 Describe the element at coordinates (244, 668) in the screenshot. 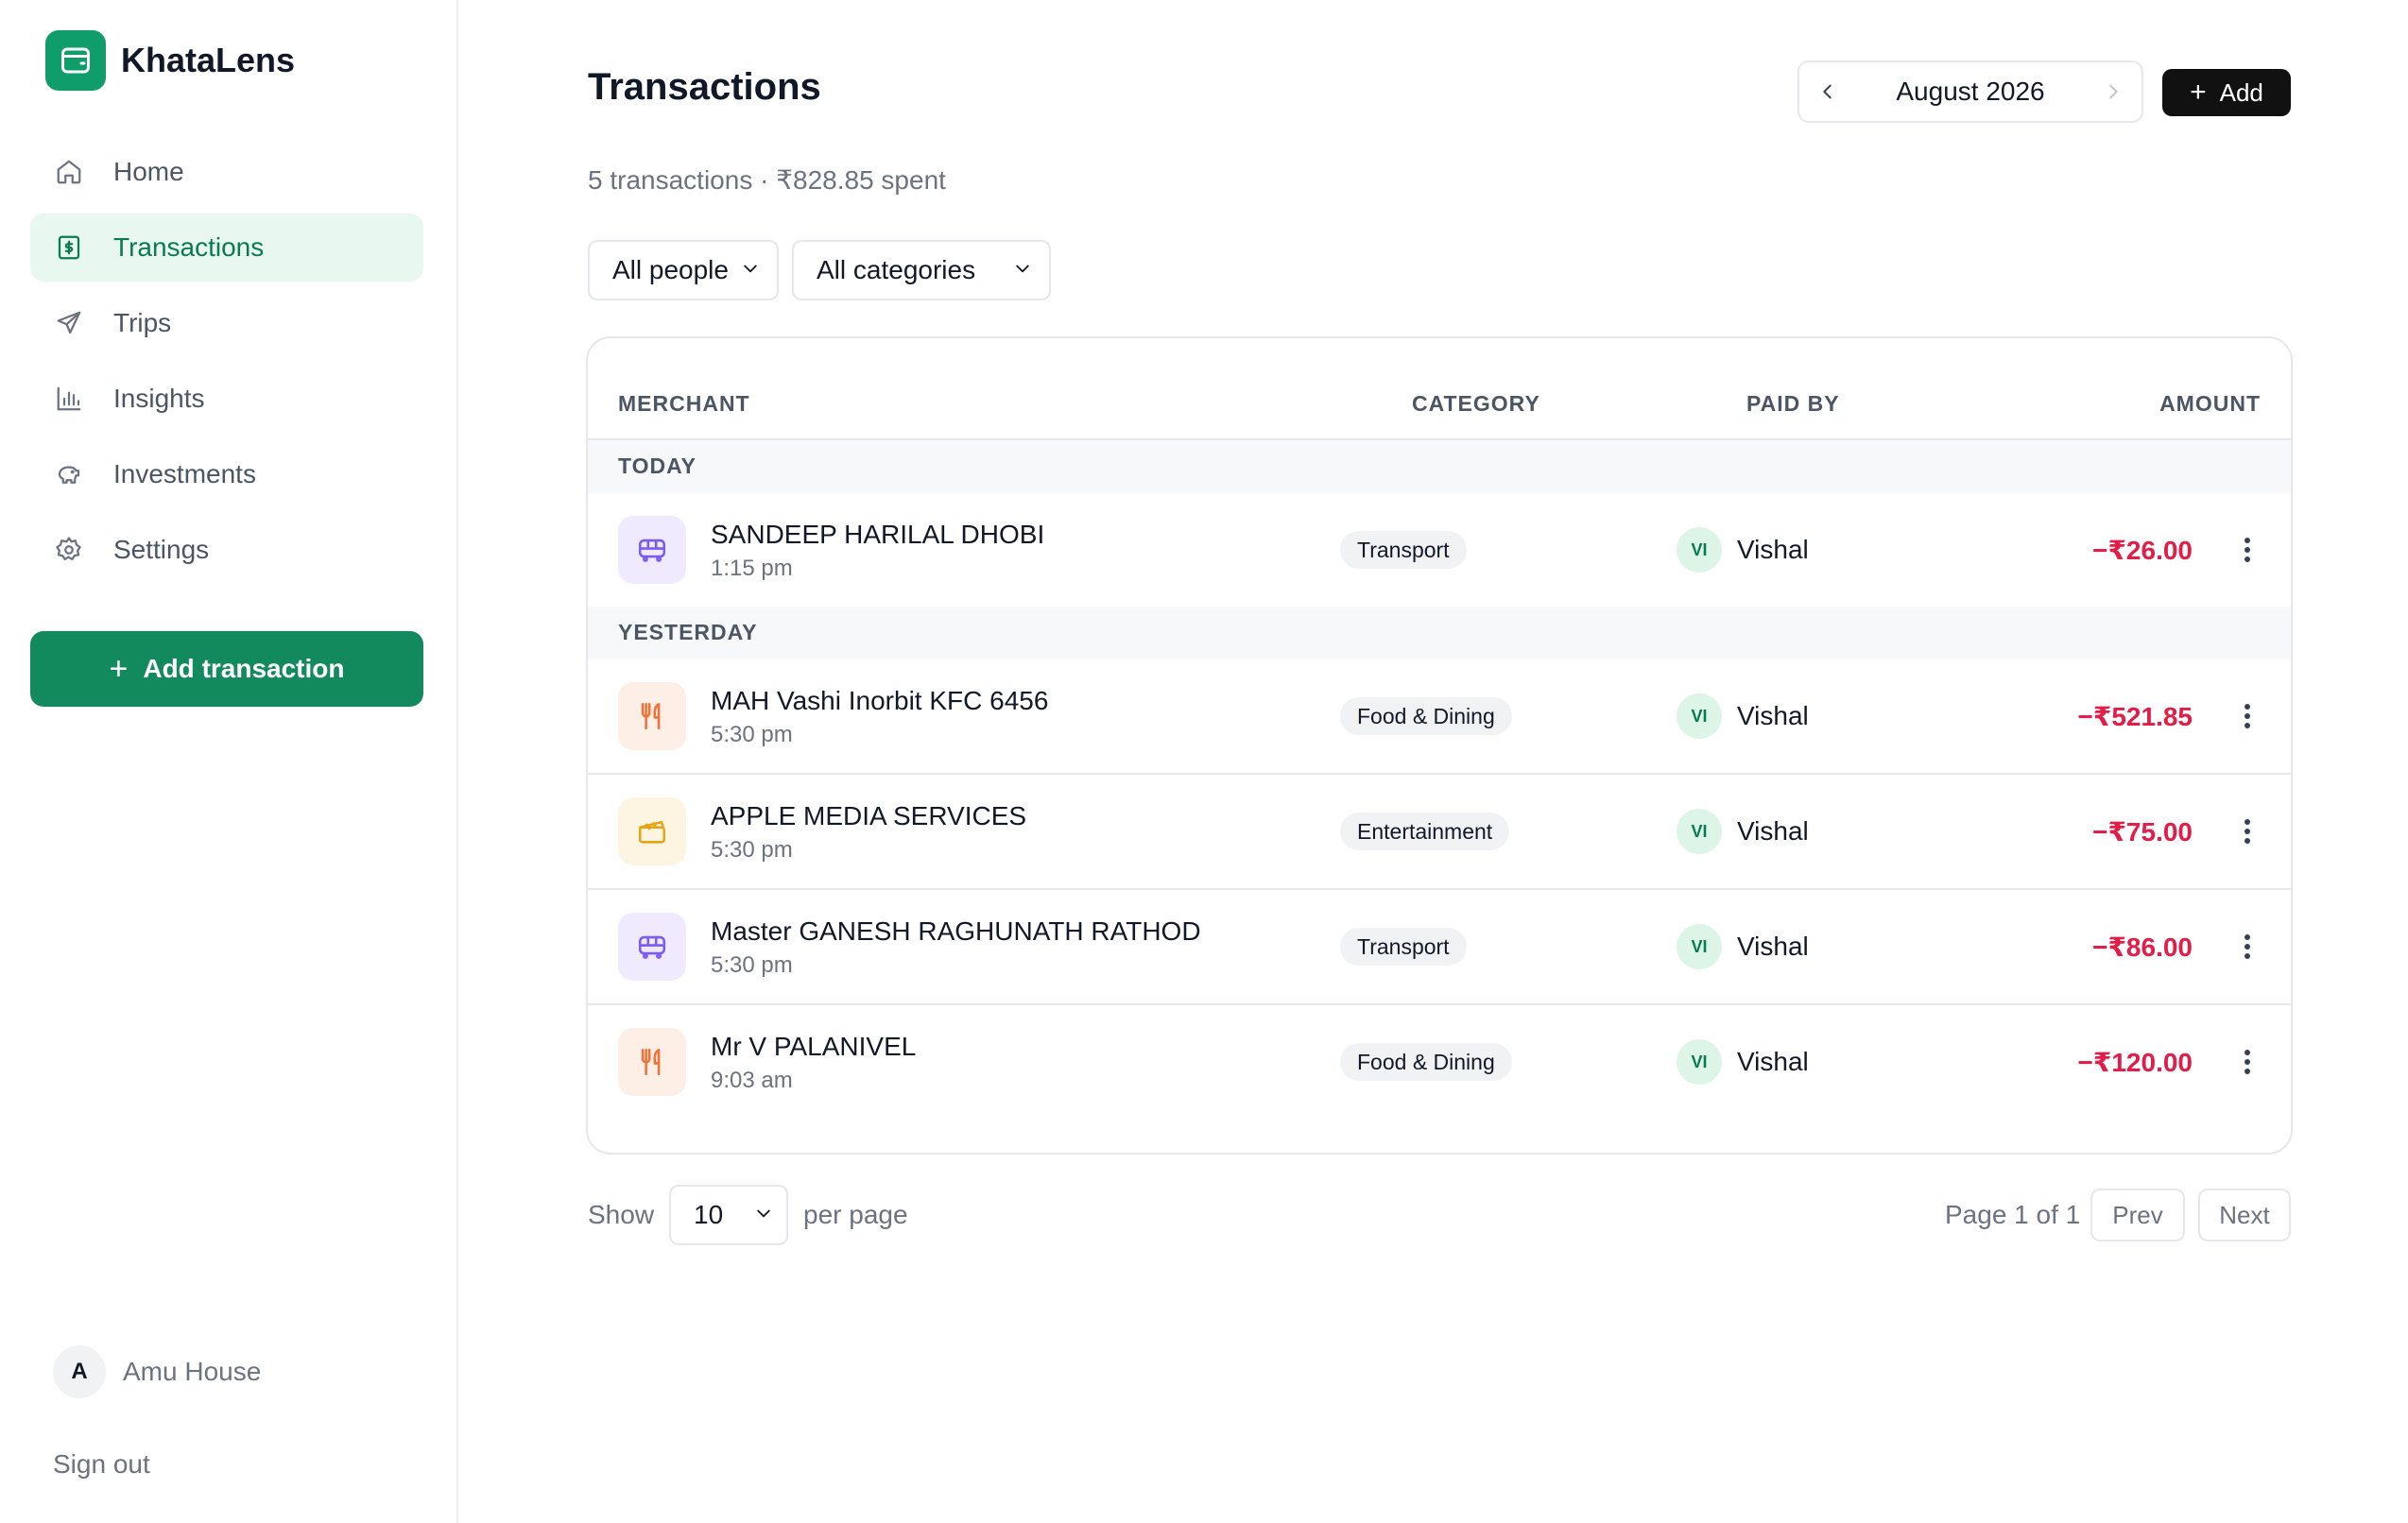

I see `add-transaction-label: Add transaction` at that location.